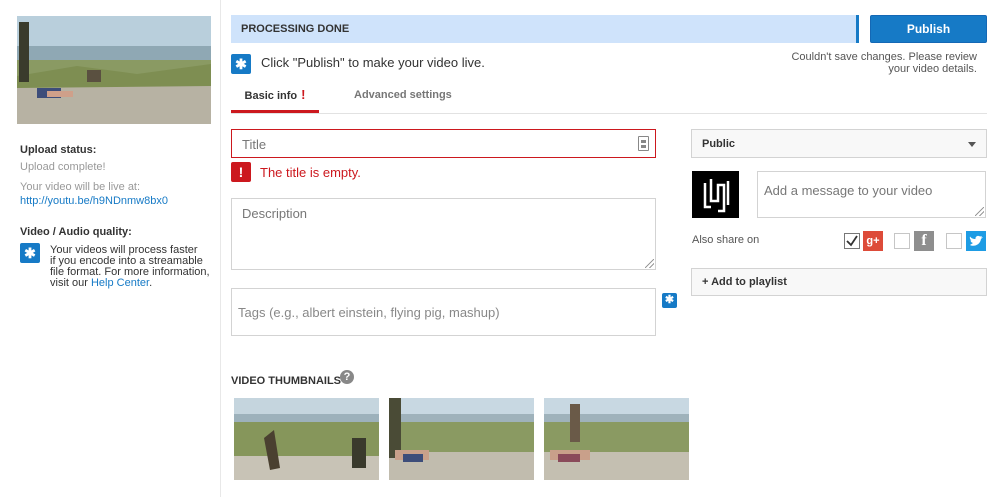 The width and height of the screenshot is (1000, 497). I want to click on quality-tip-line: visit our Help Center., so click(135, 283).